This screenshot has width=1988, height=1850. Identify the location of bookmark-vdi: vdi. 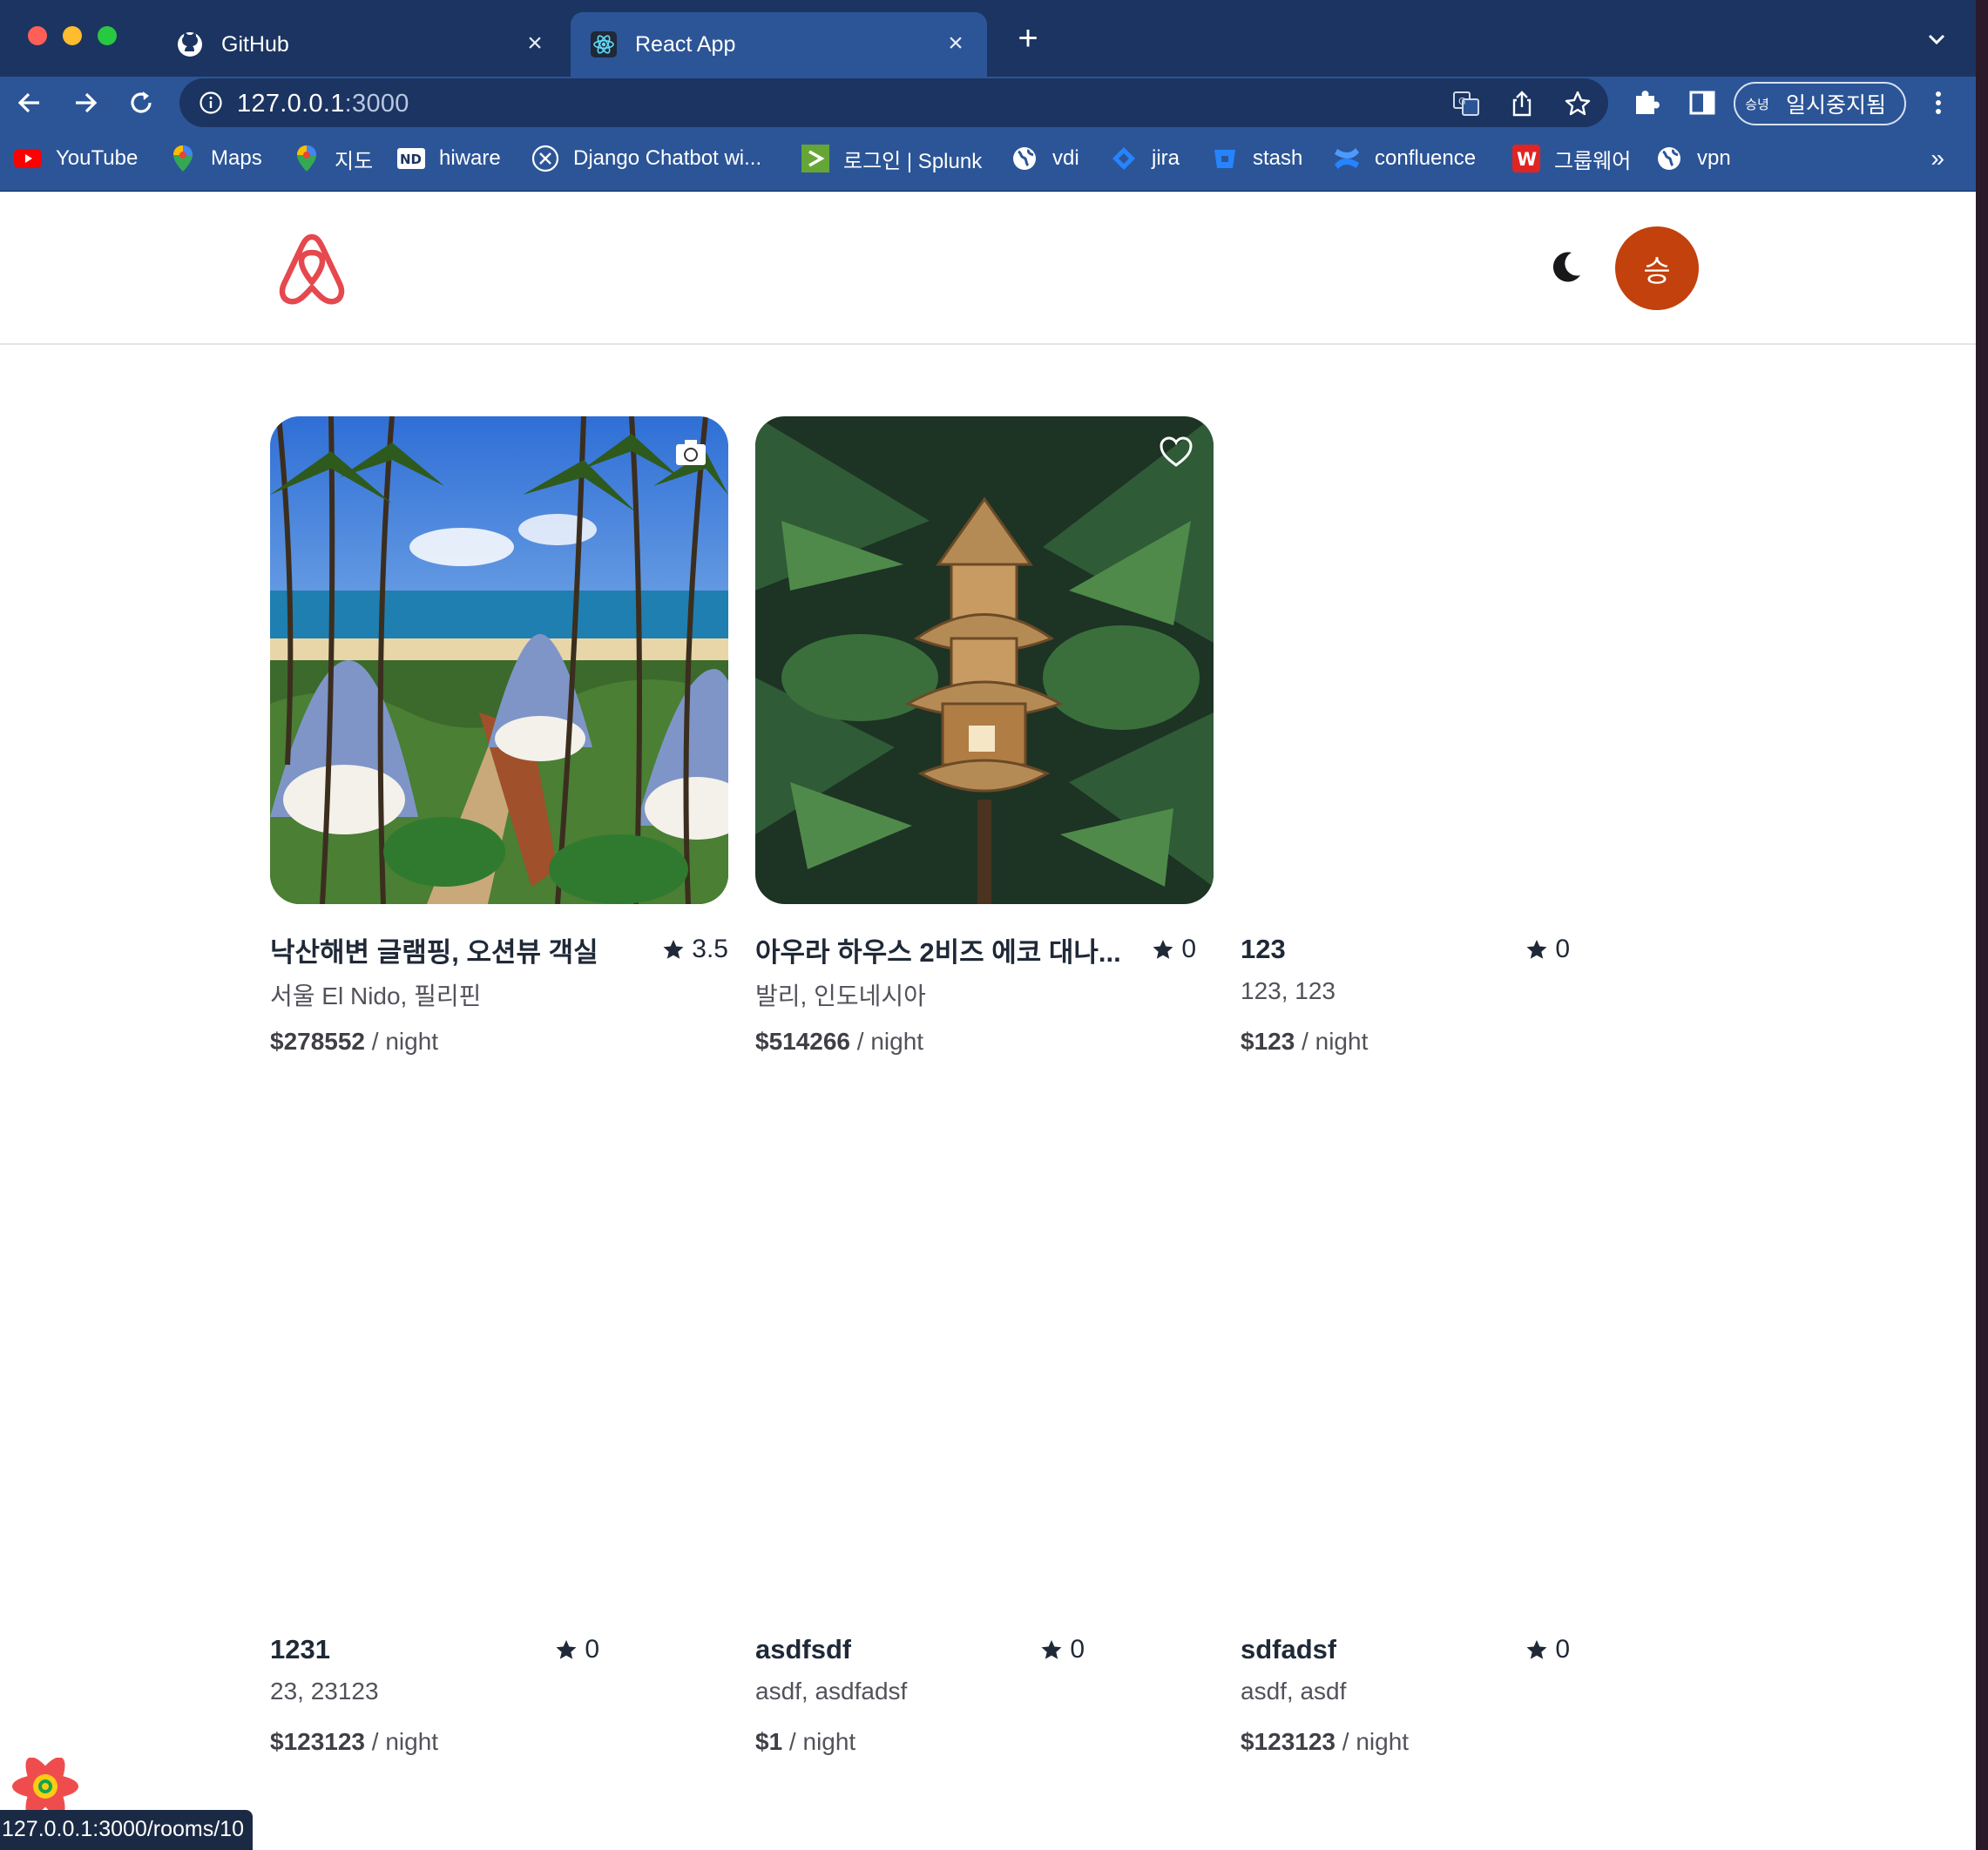
(1045, 158).